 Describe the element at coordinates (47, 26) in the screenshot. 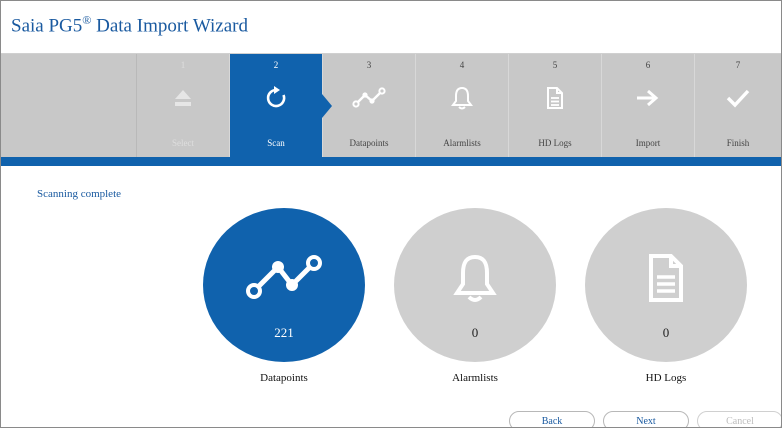

I see `title-brand: Saia PG5` at that location.